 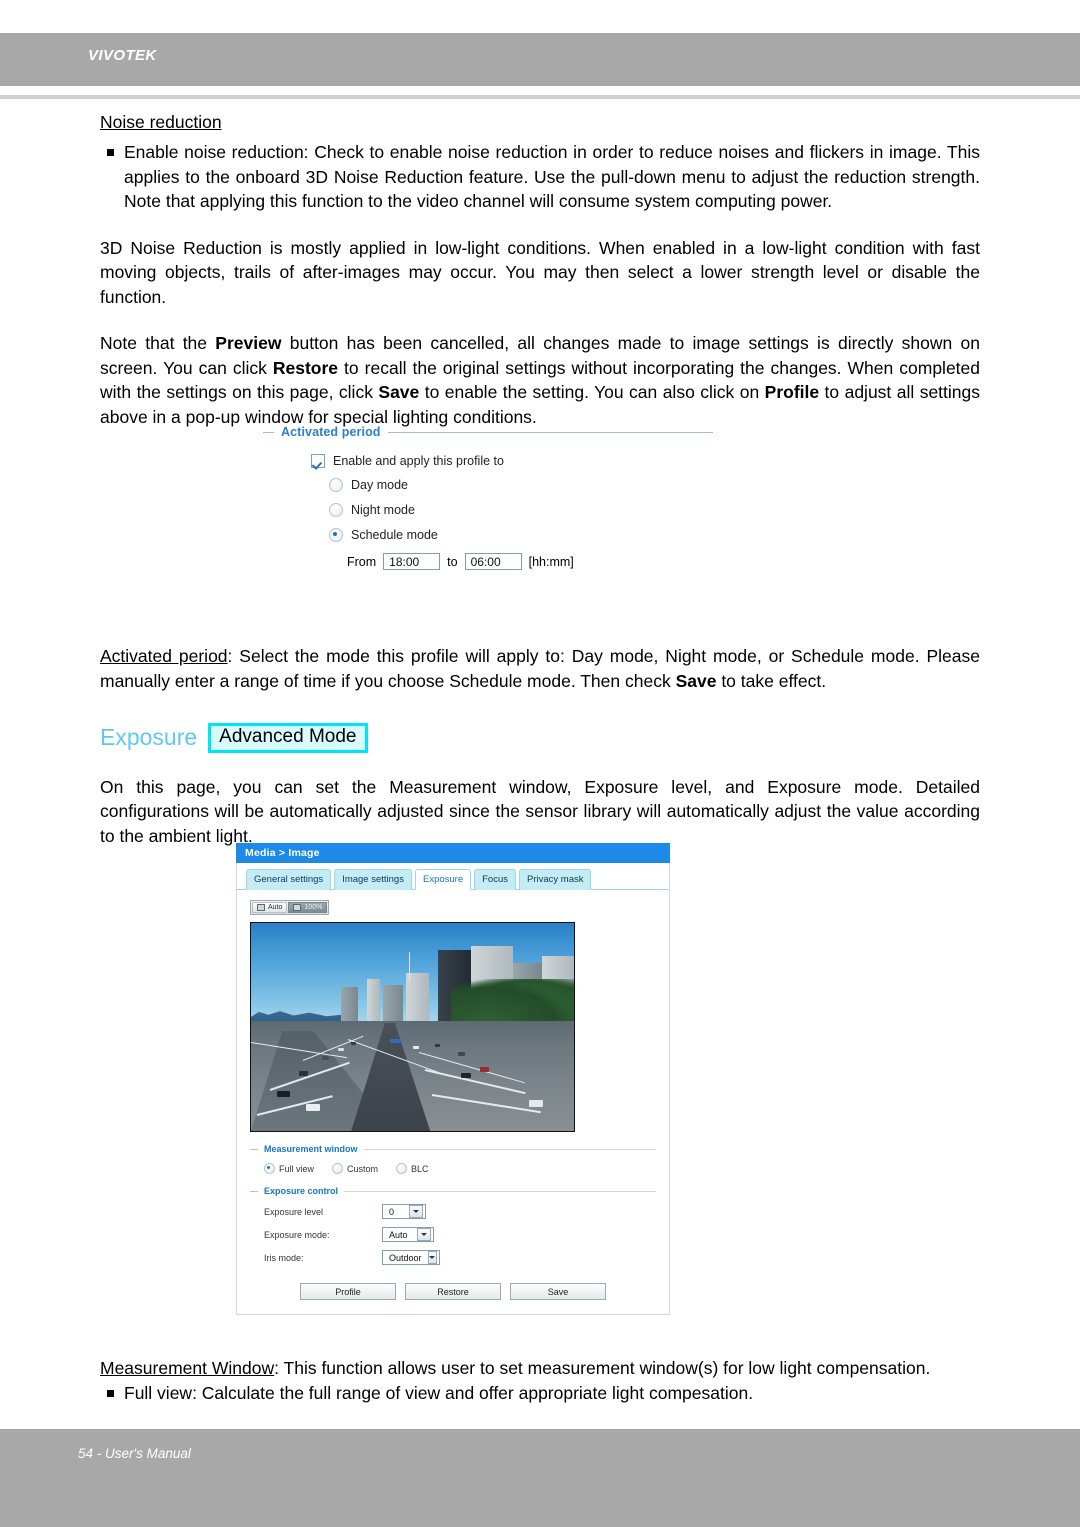 I want to click on page-header: VIVOTEK, so click(x=540, y=59).